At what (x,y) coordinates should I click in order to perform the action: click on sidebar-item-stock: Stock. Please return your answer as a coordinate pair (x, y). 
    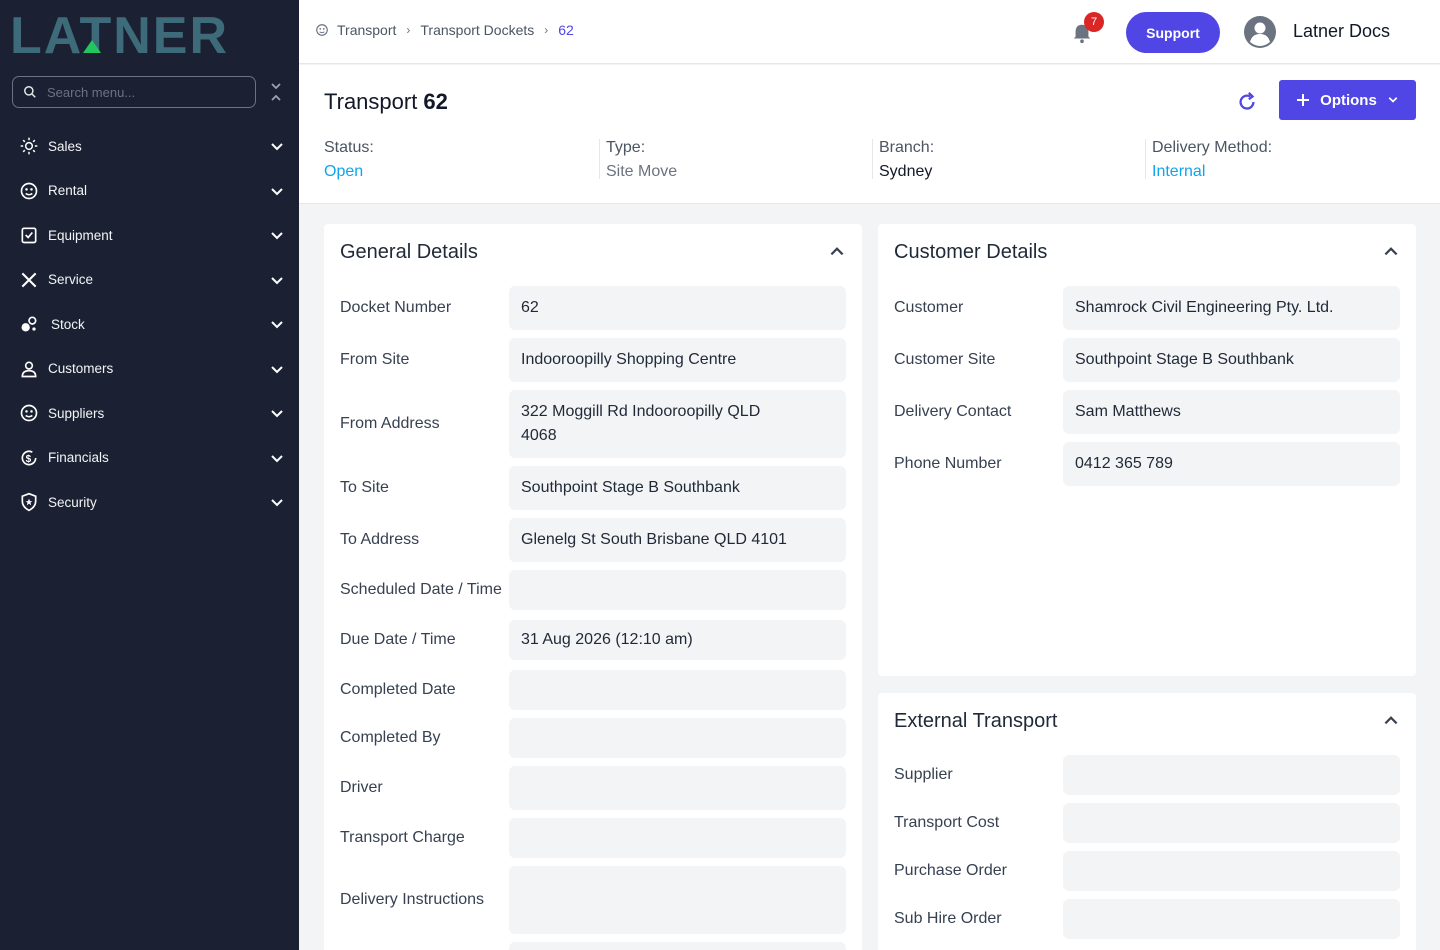
    Looking at the image, I should click on (149, 324).